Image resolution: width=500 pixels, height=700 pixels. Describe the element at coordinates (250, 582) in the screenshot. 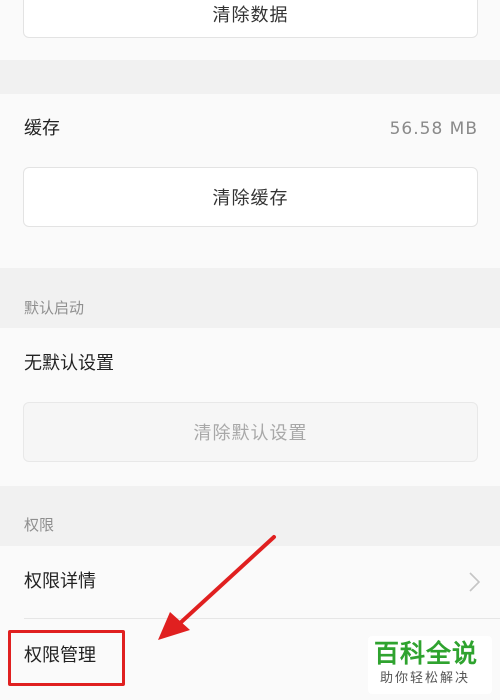

I see `permission-details-row: 权限详情` at that location.